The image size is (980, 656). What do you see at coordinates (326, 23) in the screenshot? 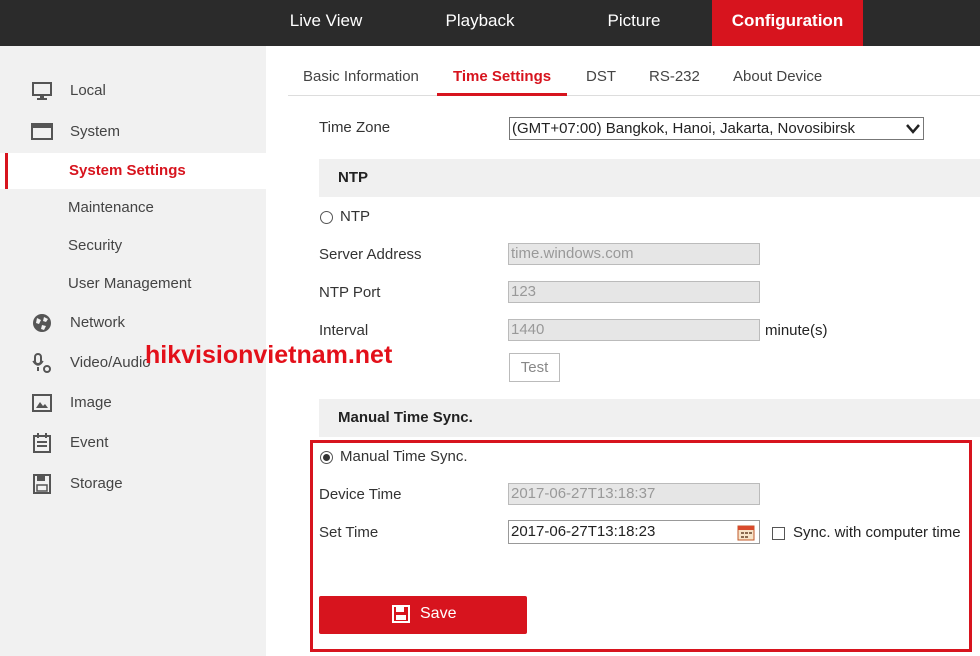
I see `nav-live-view: Live View` at bounding box center [326, 23].